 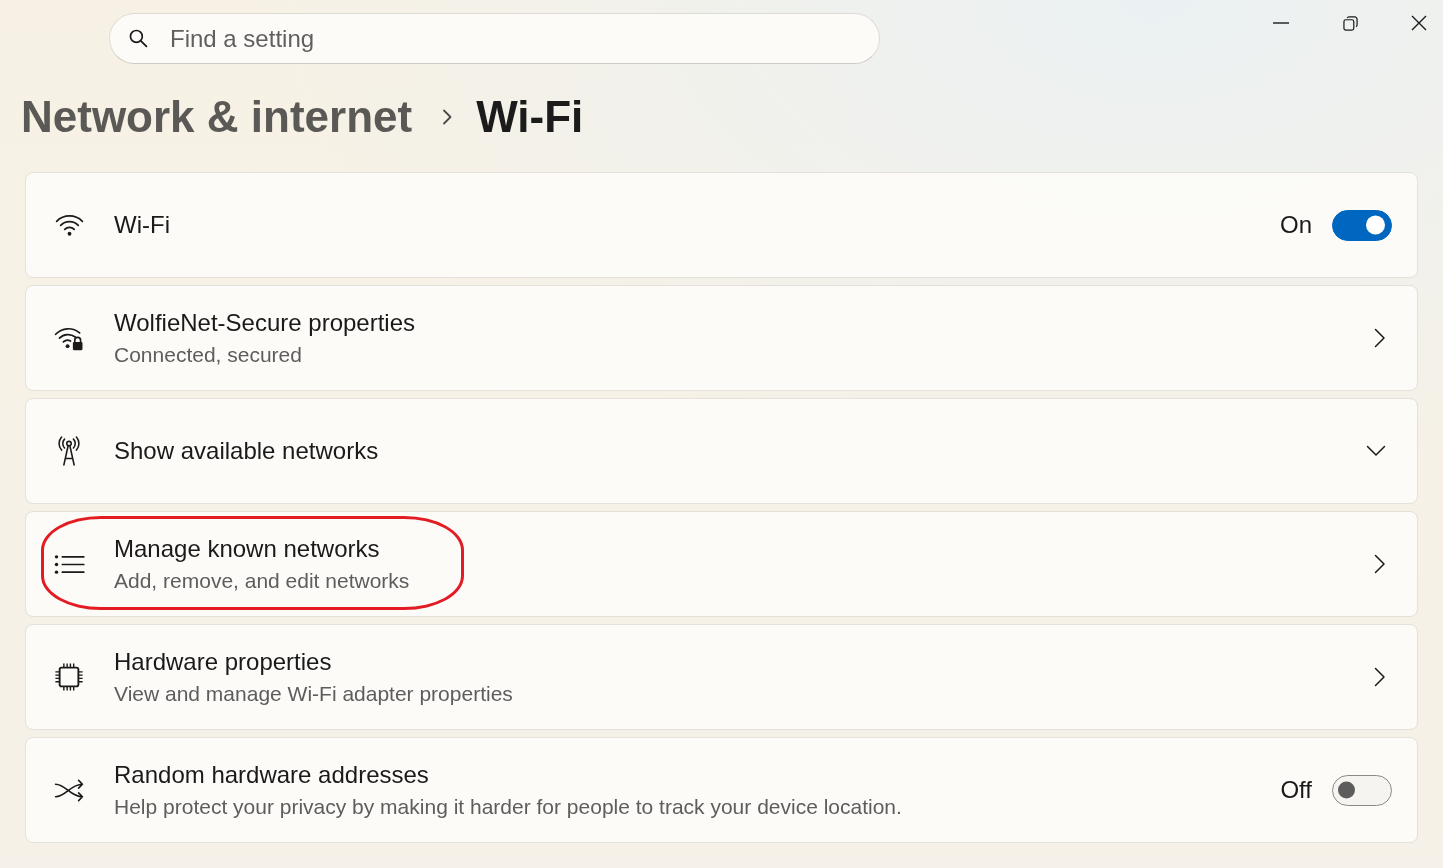 What do you see at coordinates (1419, 23) in the screenshot?
I see `close-icon` at bounding box center [1419, 23].